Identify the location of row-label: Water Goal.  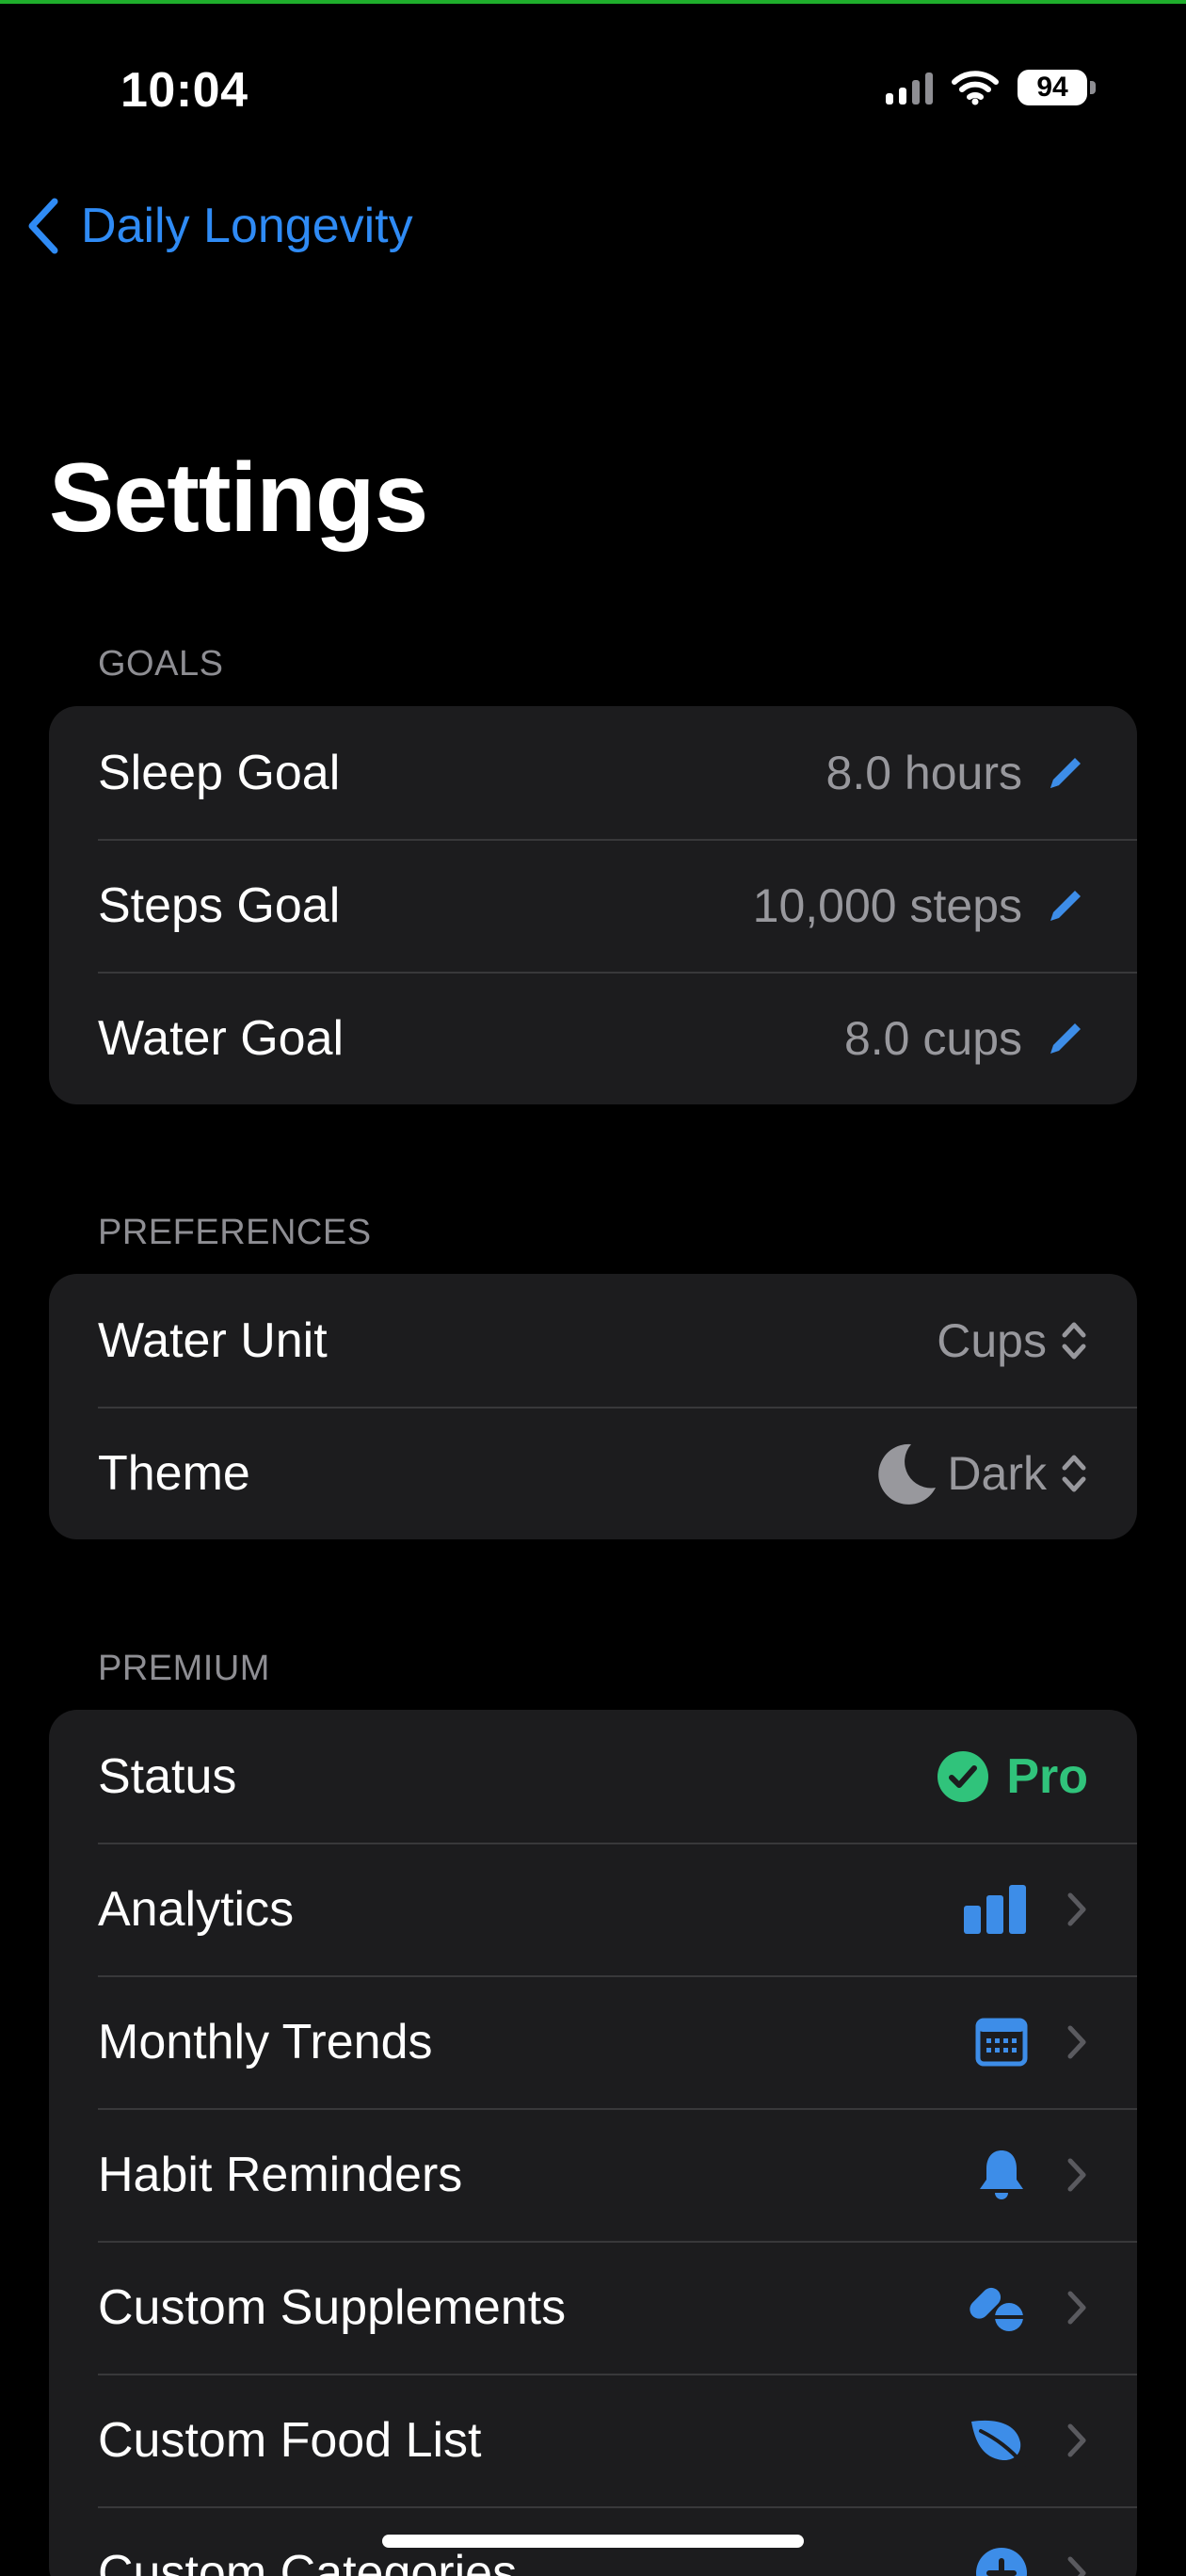
(221, 1038).